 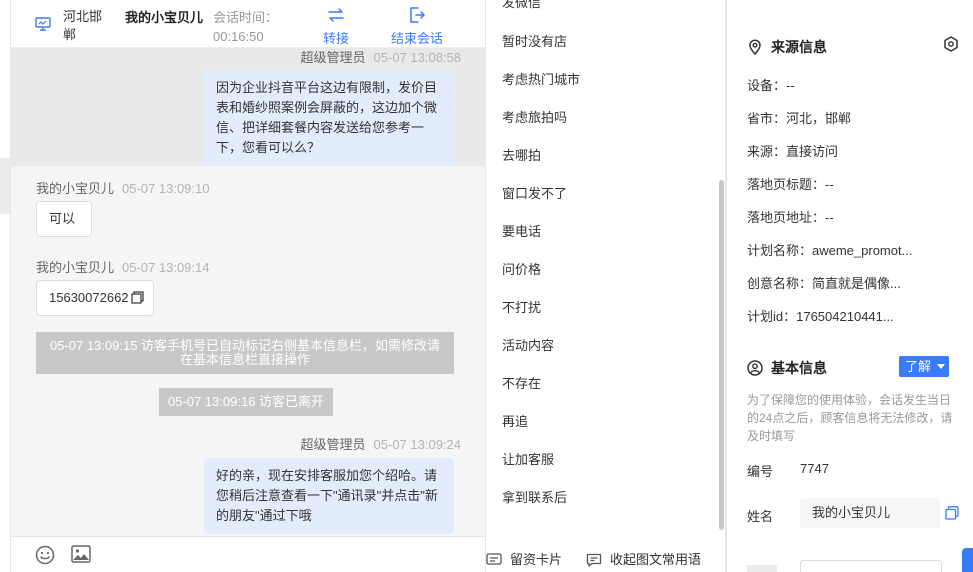 I want to click on quick-reply-item: 再追, so click(x=515, y=420).